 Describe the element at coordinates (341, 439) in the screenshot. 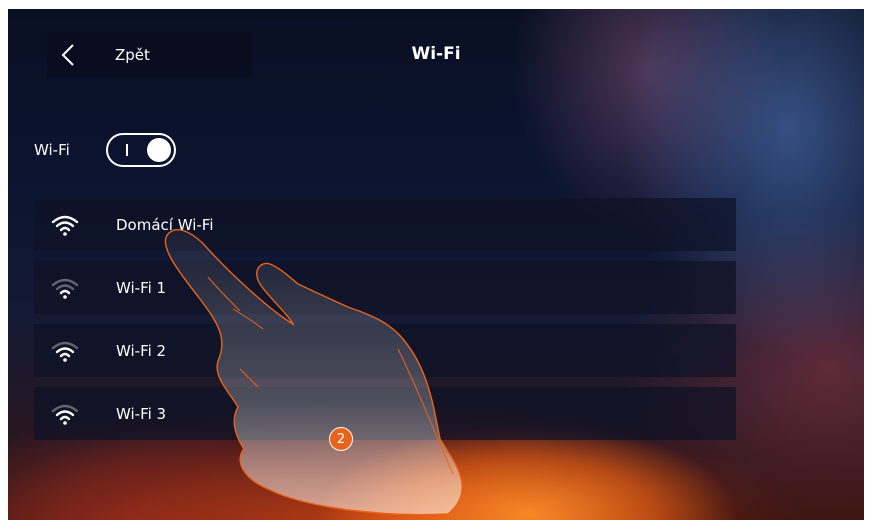

I see `step-number-badge: 2` at that location.